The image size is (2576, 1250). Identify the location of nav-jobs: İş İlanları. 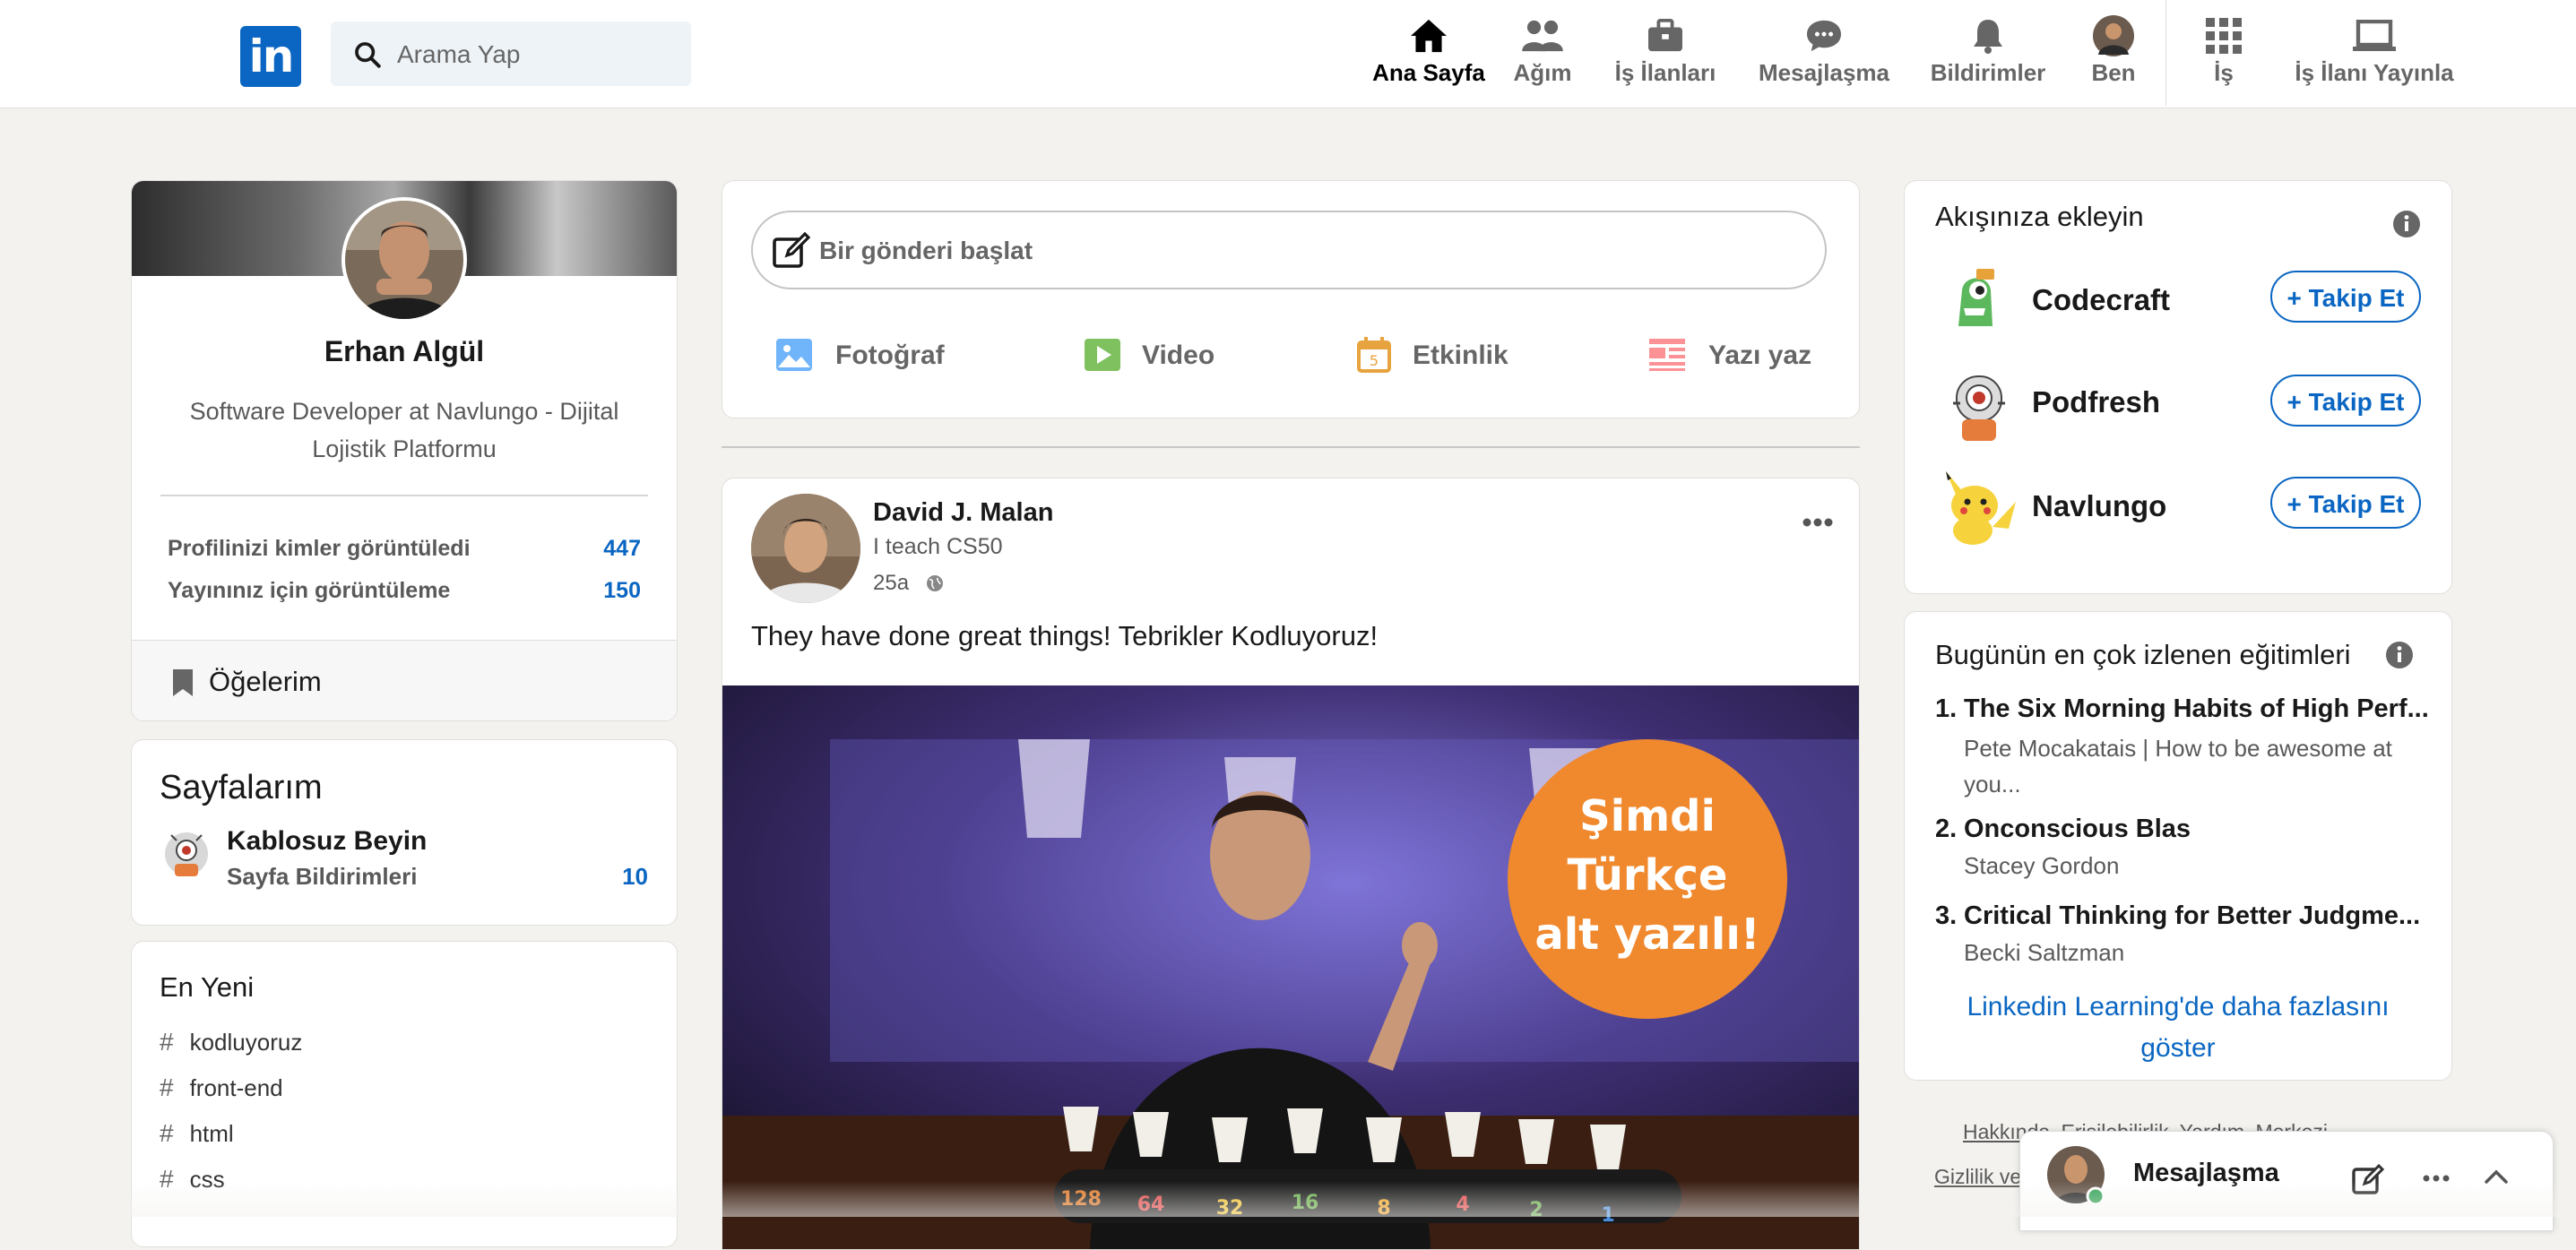
(1665, 54).